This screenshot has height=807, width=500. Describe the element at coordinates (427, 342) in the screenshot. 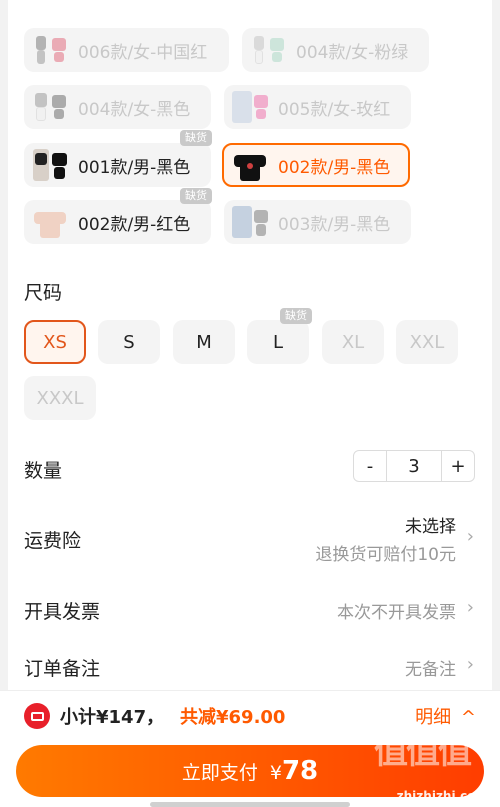

I see `size-option-xxl: XXL` at that location.